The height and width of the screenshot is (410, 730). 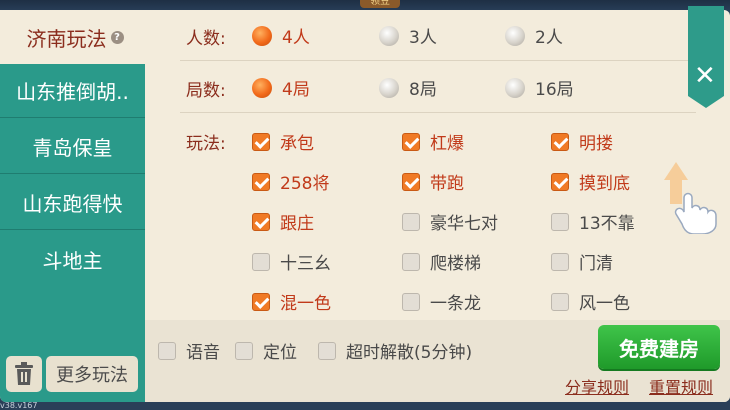 What do you see at coordinates (455, 264) in the screenshot?
I see `option-label: 爬楼梯` at bounding box center [455, 264].